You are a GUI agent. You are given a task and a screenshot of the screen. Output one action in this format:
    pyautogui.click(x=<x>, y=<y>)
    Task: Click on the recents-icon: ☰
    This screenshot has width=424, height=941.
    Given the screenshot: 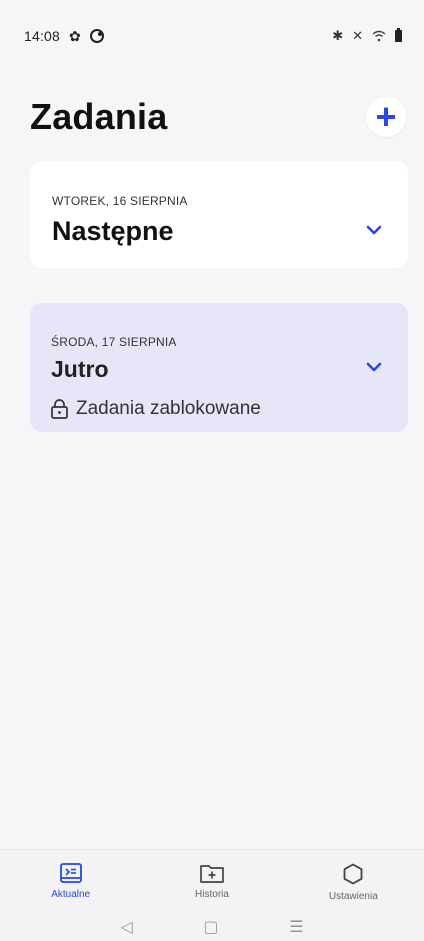 What is the action you would take?
    pyautogui.click(x=296, y=927)
    